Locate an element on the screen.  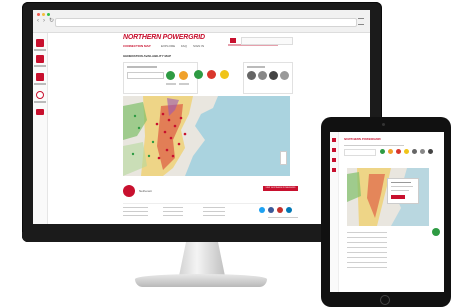
copyright-line is located at coordinates (283, 217).